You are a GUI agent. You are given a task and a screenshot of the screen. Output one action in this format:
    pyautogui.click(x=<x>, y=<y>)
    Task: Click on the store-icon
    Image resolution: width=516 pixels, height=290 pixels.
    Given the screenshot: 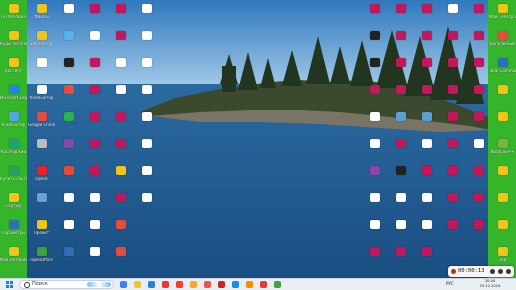 What is the action you would take?
    pyautogui.click(x=165, y=284)
    